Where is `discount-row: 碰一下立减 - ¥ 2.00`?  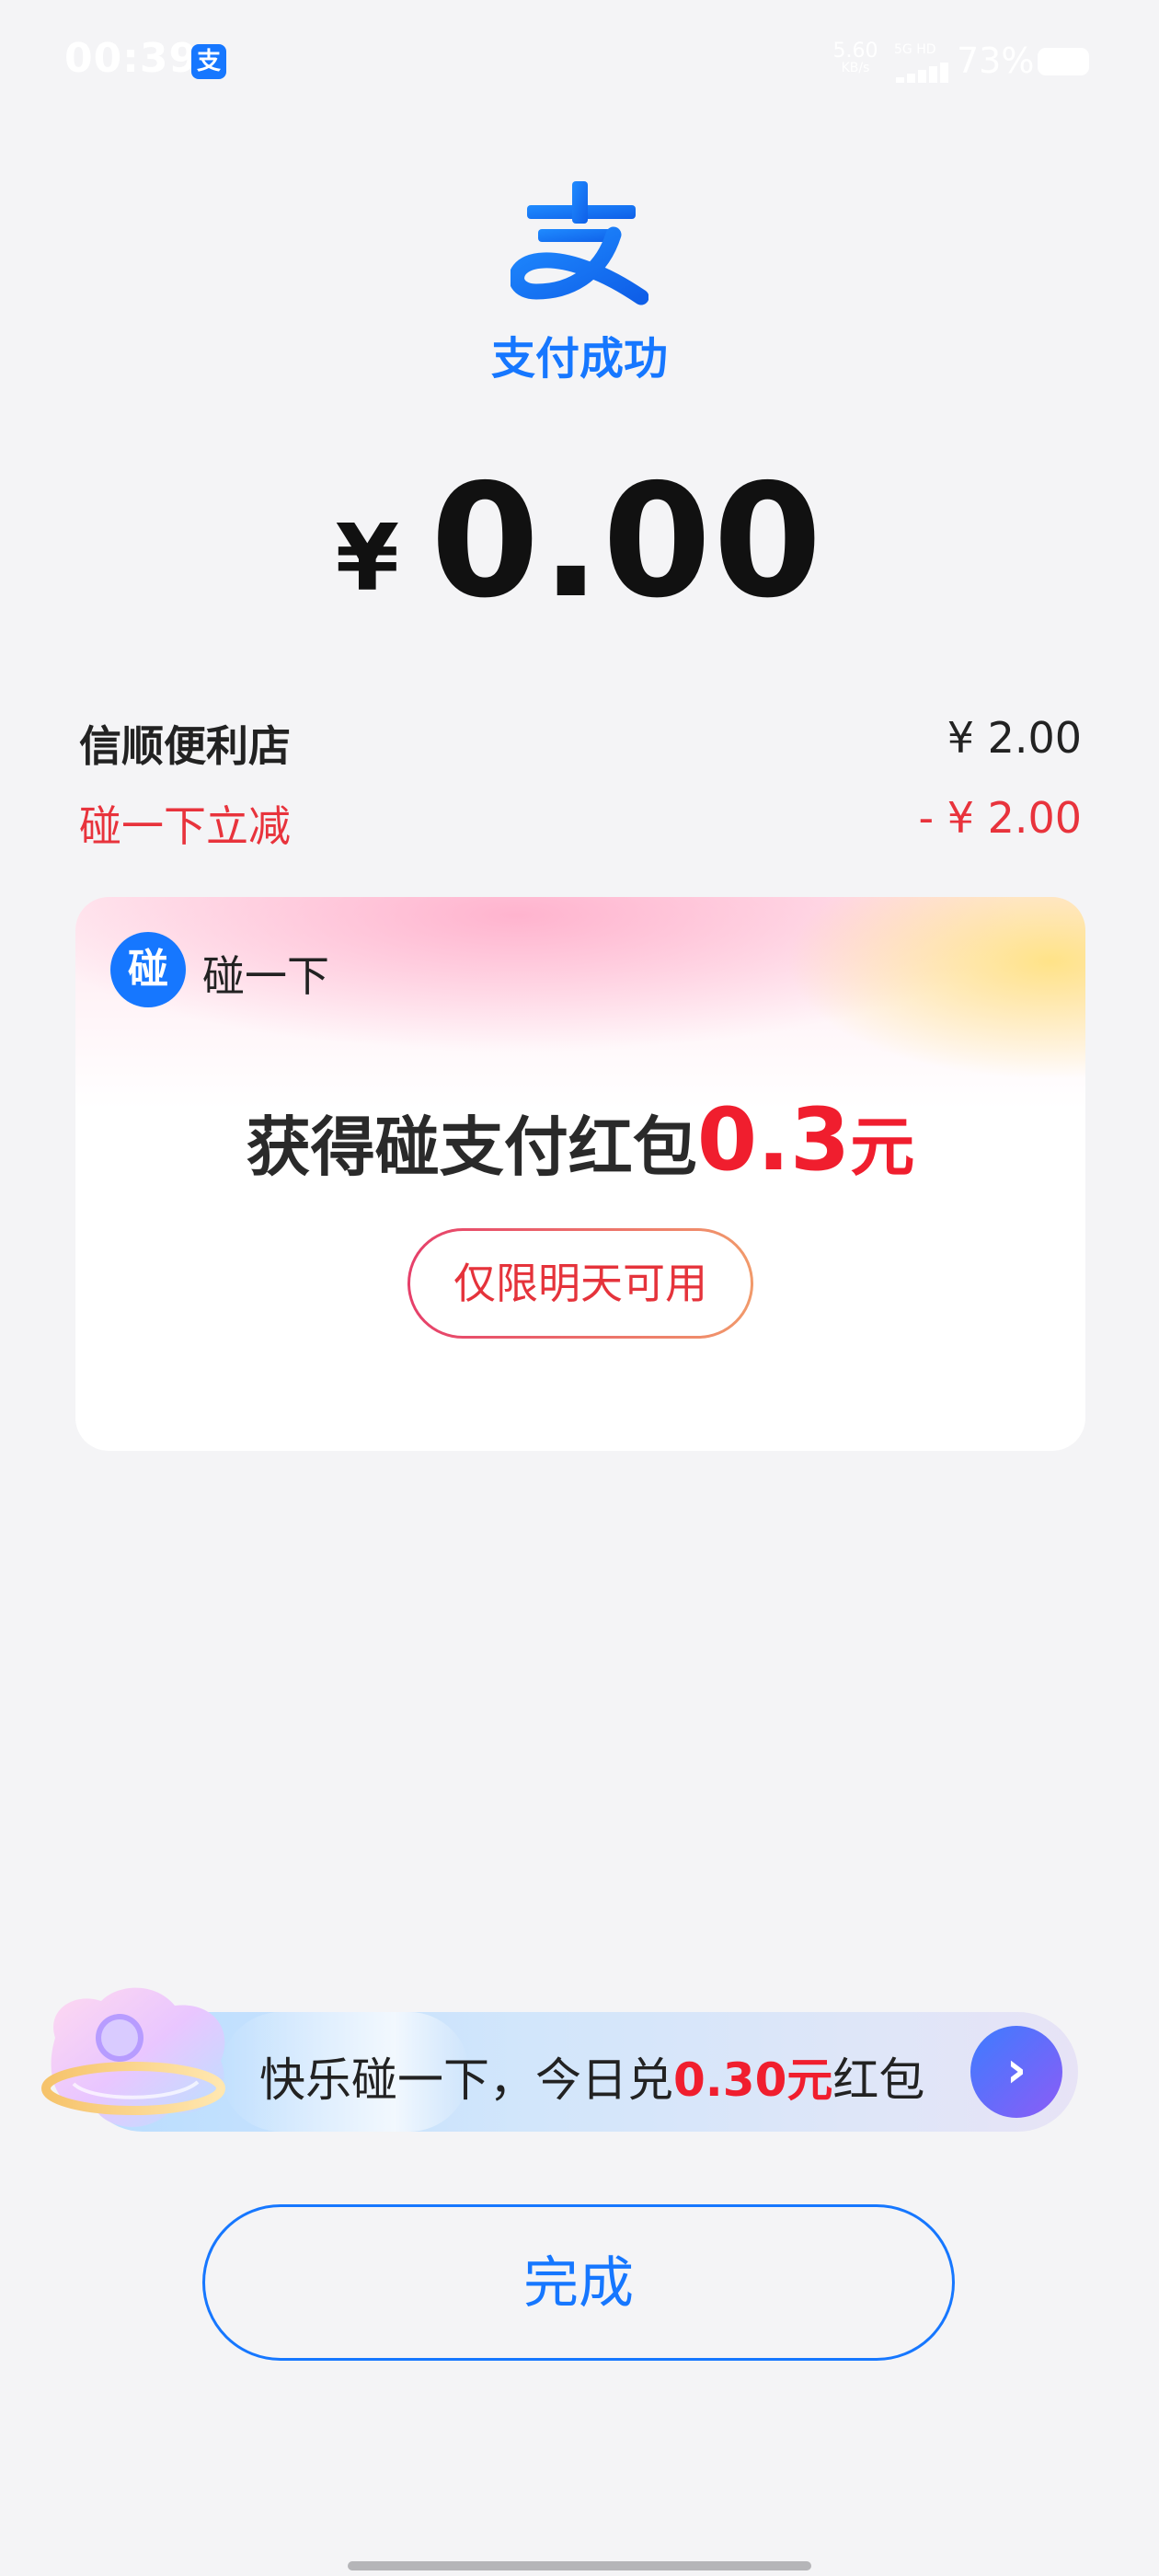 discount-row: 碰一下立减 - ¥ 2.00 is located at coordinates (580, 825).